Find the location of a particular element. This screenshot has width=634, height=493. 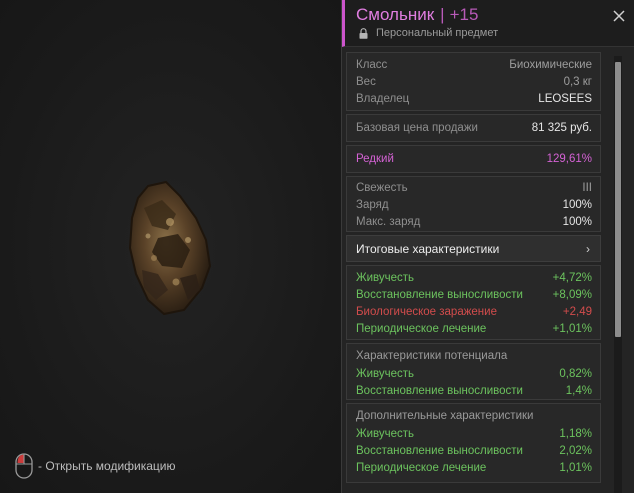

personal-item-label: Персональный предмет is located at coordinates (428, 33).